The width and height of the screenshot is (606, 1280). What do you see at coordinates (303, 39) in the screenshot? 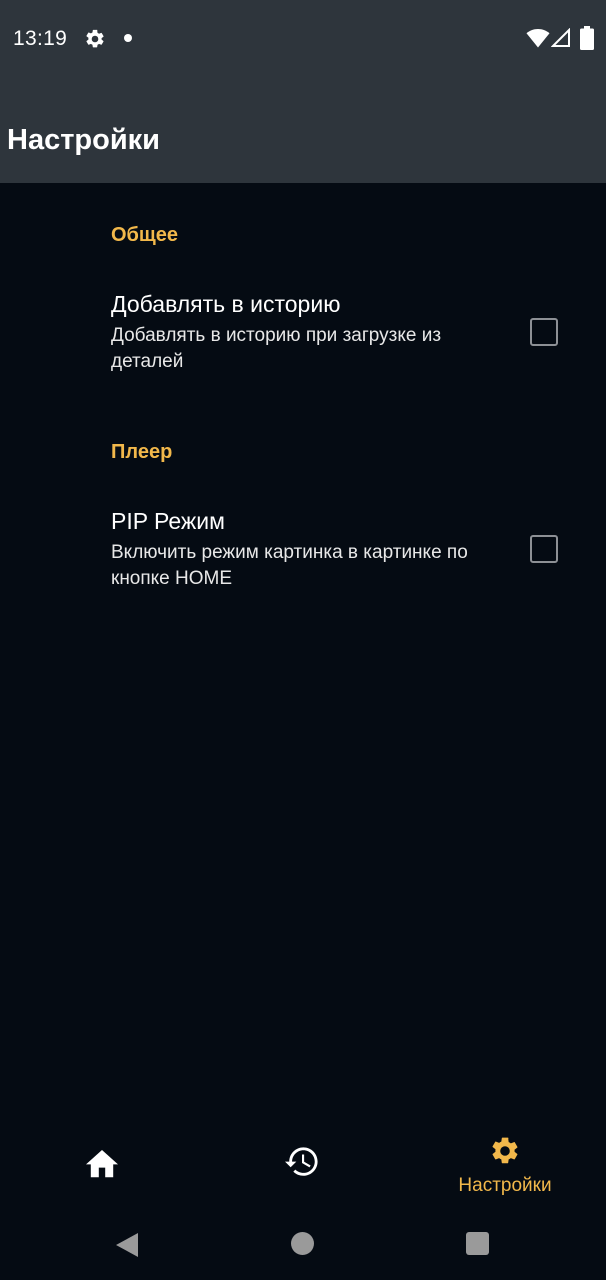
I see `status-bar: 13:19` at bounding box center [303, 39].